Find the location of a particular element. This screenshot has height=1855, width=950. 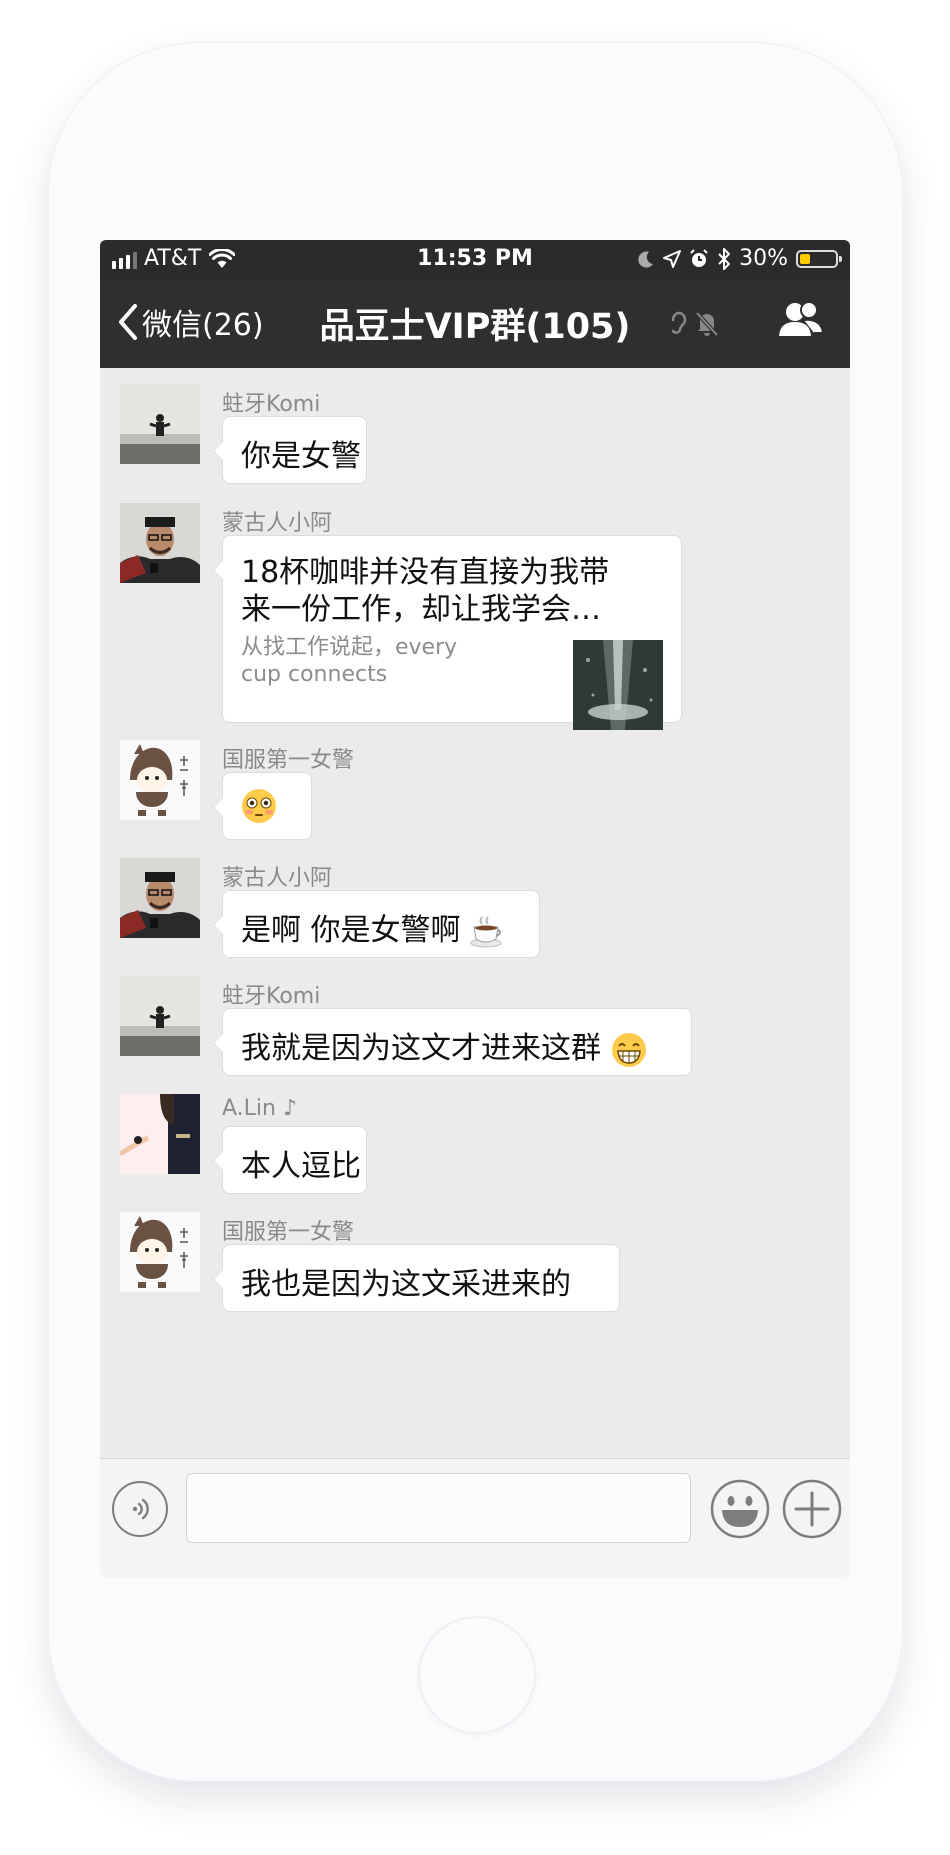

ear-icon is located at coordinates (679, 322).